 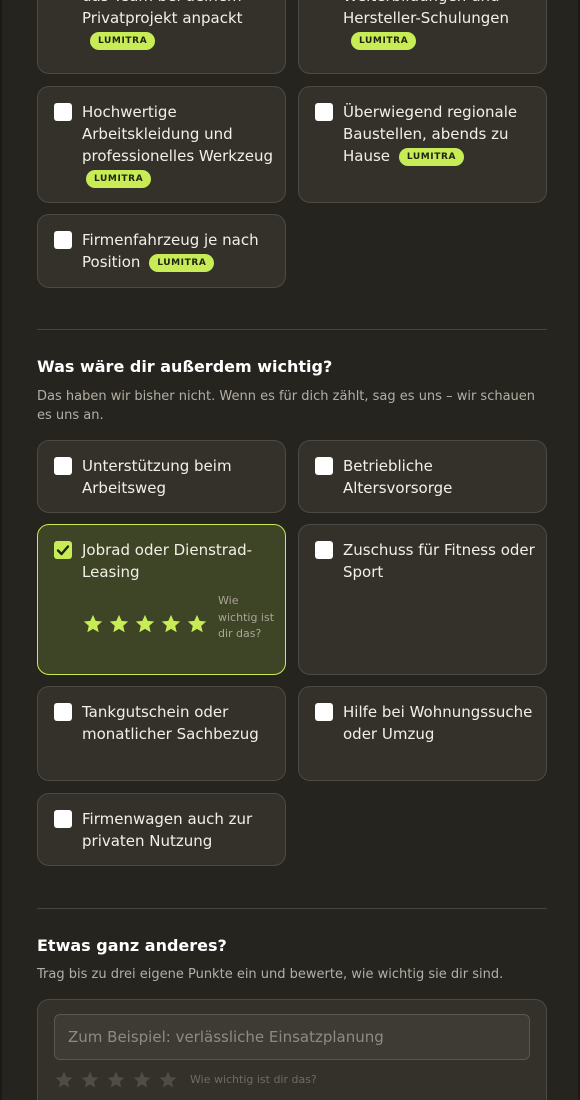 I want to click on extra-card-housing: Hilfe bei Wohnungssuche oder Umzug, so click(x=422, y=733).